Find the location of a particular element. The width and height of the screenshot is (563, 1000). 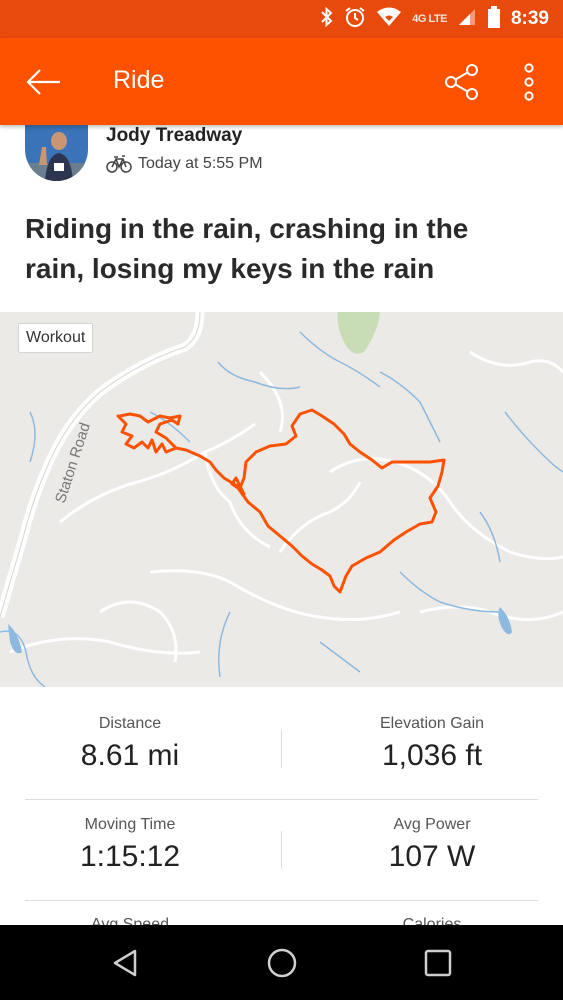

nav-home-icon is located at coordinates (282, 963).